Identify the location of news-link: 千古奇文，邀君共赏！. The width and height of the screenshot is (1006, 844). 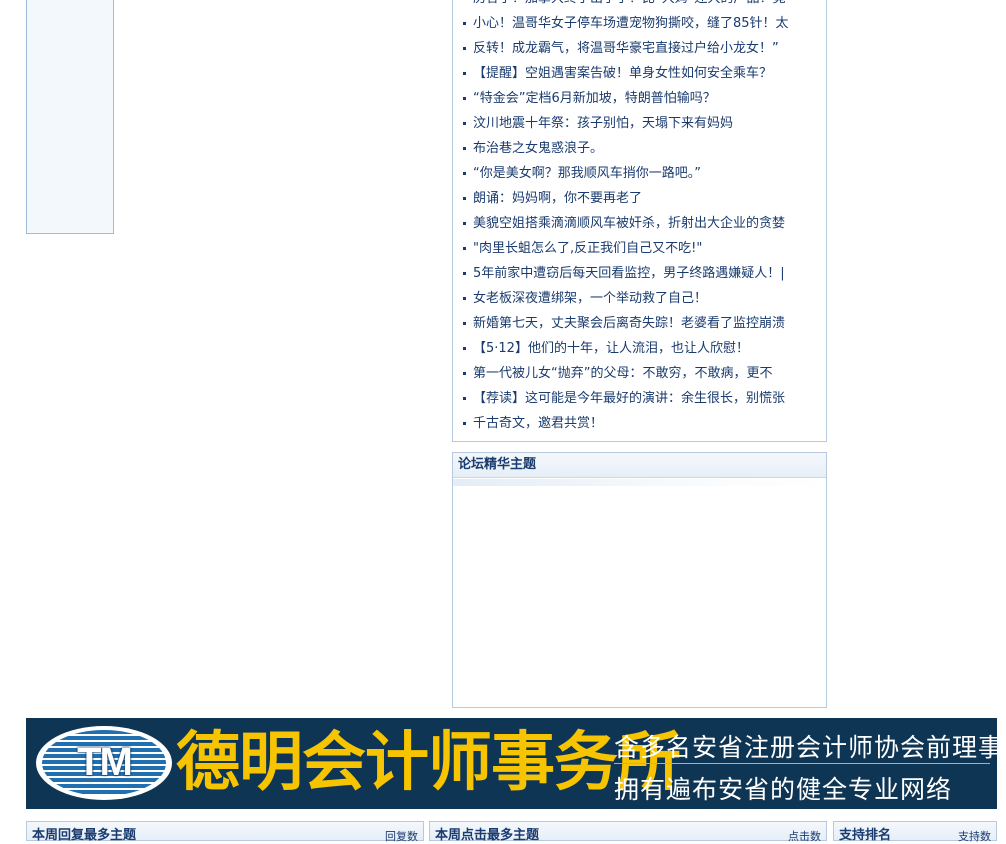
(643, 423).